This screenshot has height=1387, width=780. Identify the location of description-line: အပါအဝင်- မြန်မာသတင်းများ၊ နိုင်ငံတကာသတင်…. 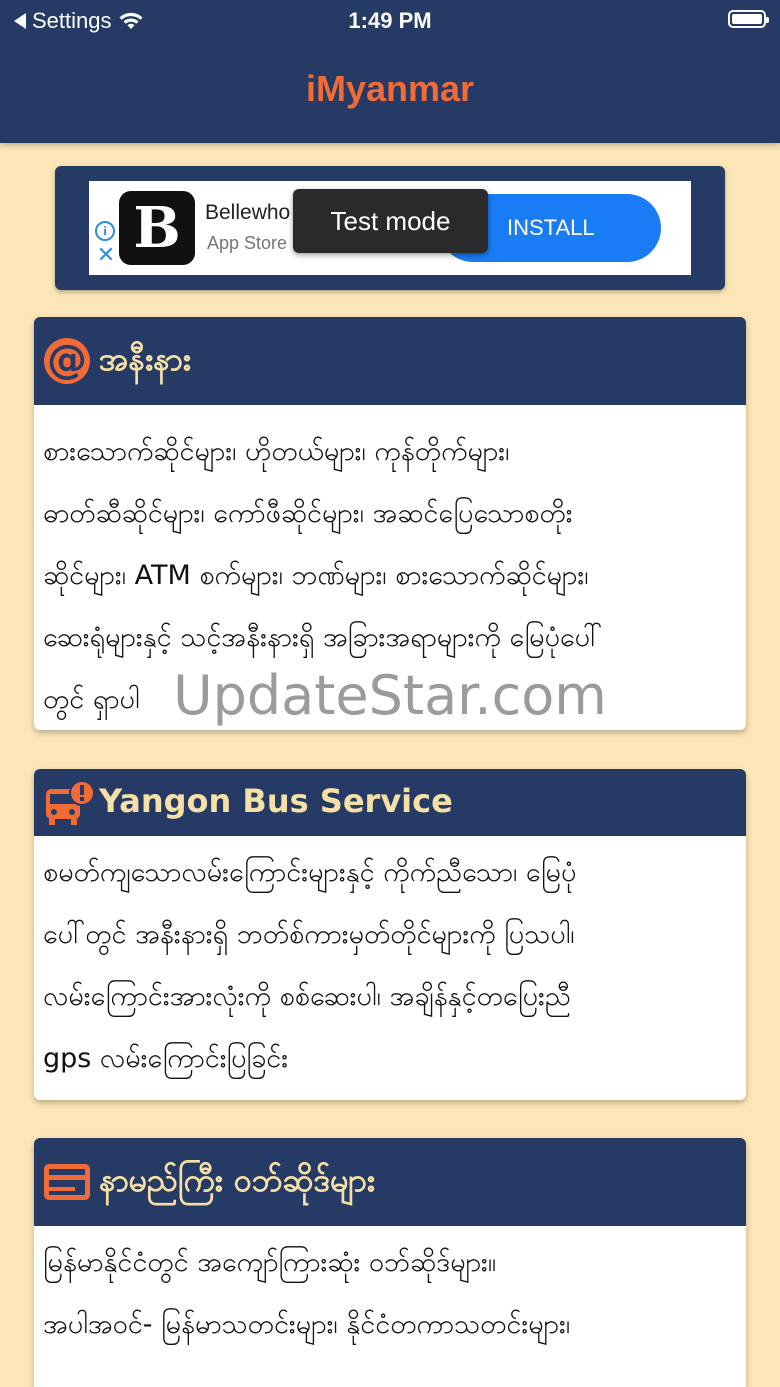
(307, 1324).